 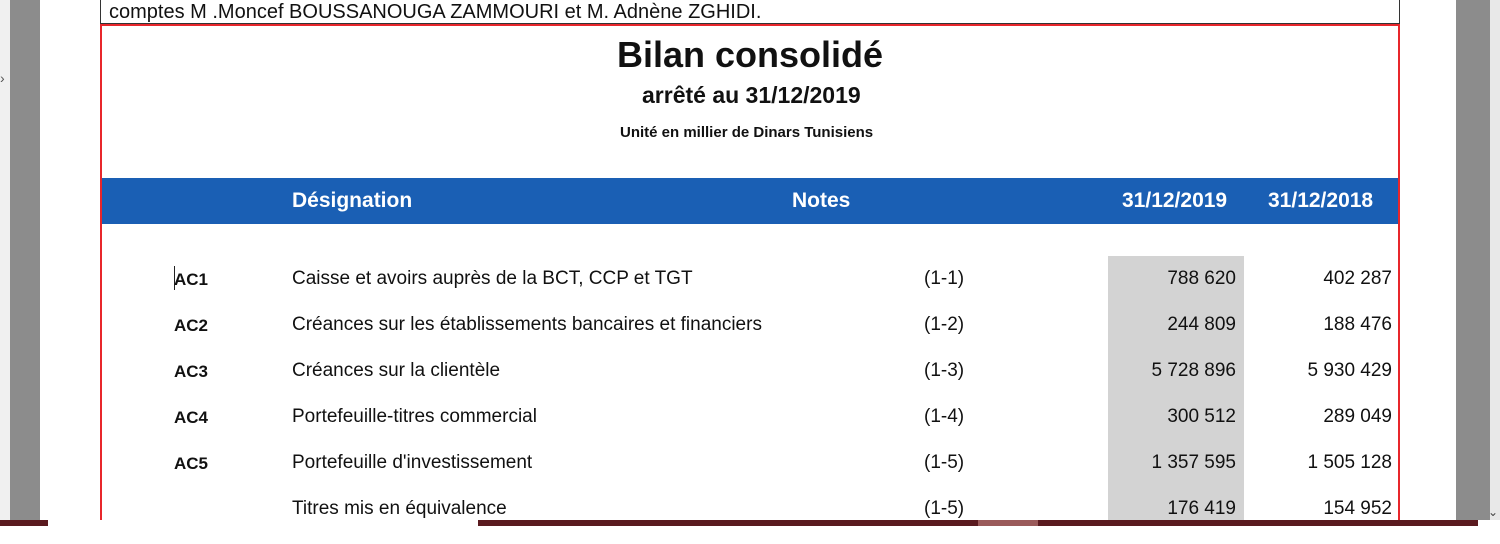 What do you see at coordinates (414, 416) in the screenshot?
I see `row-label: Portefeuille-titres commercial` at bounding box center [414, 416].